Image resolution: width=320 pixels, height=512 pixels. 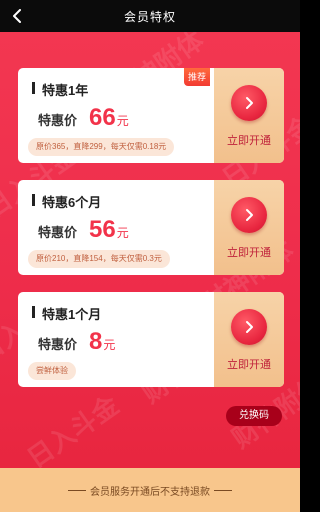 I want to click on price-value: 56, so click(x=102, y=229).